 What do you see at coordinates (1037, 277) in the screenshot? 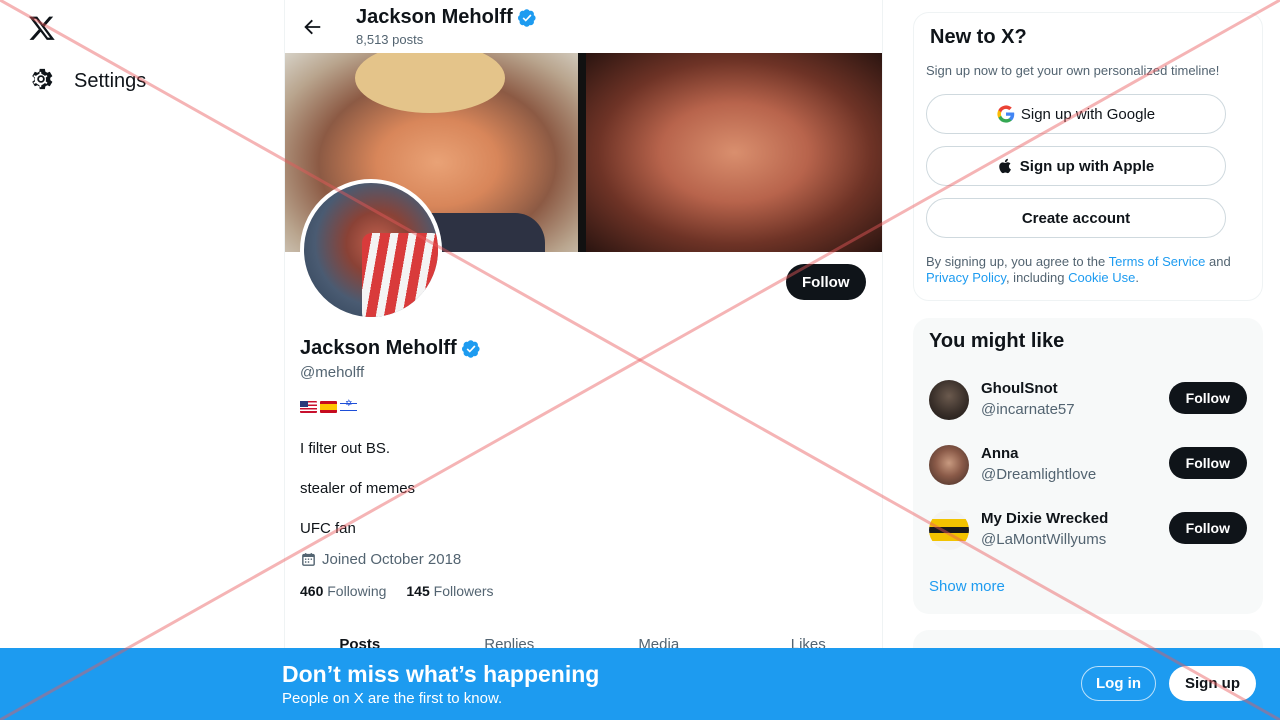
I see `terms-text: , including` at bounding box center [1037, 277].